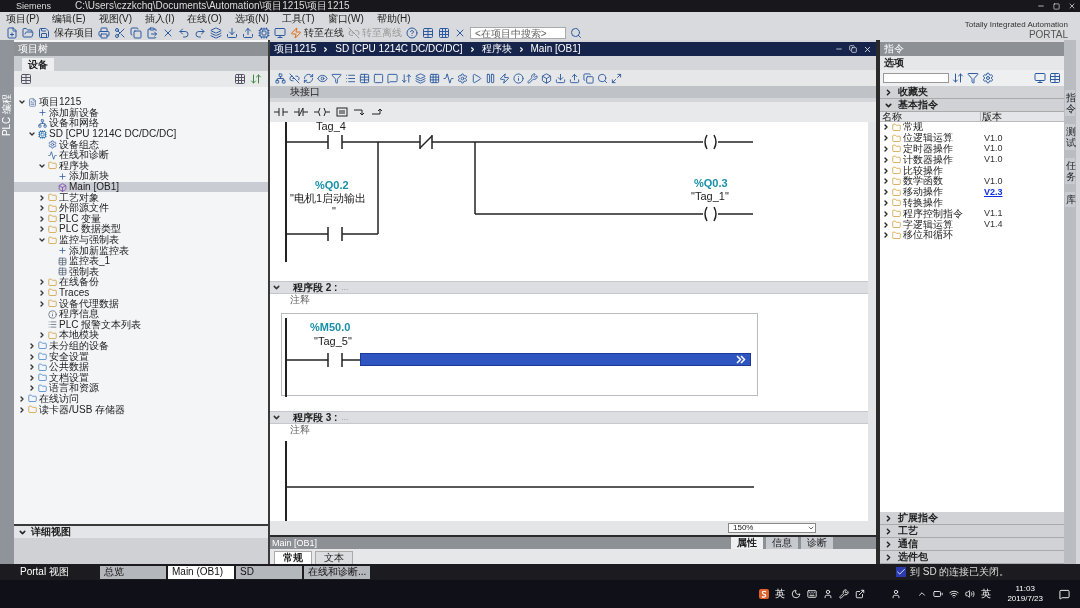 Image resolution: width=1080 pixels, height=608 pixels. What do you see at coordinates (141, 261) in the screenshot?
I see `tree-item: 监控表_1` at bounding box center [141, 261].